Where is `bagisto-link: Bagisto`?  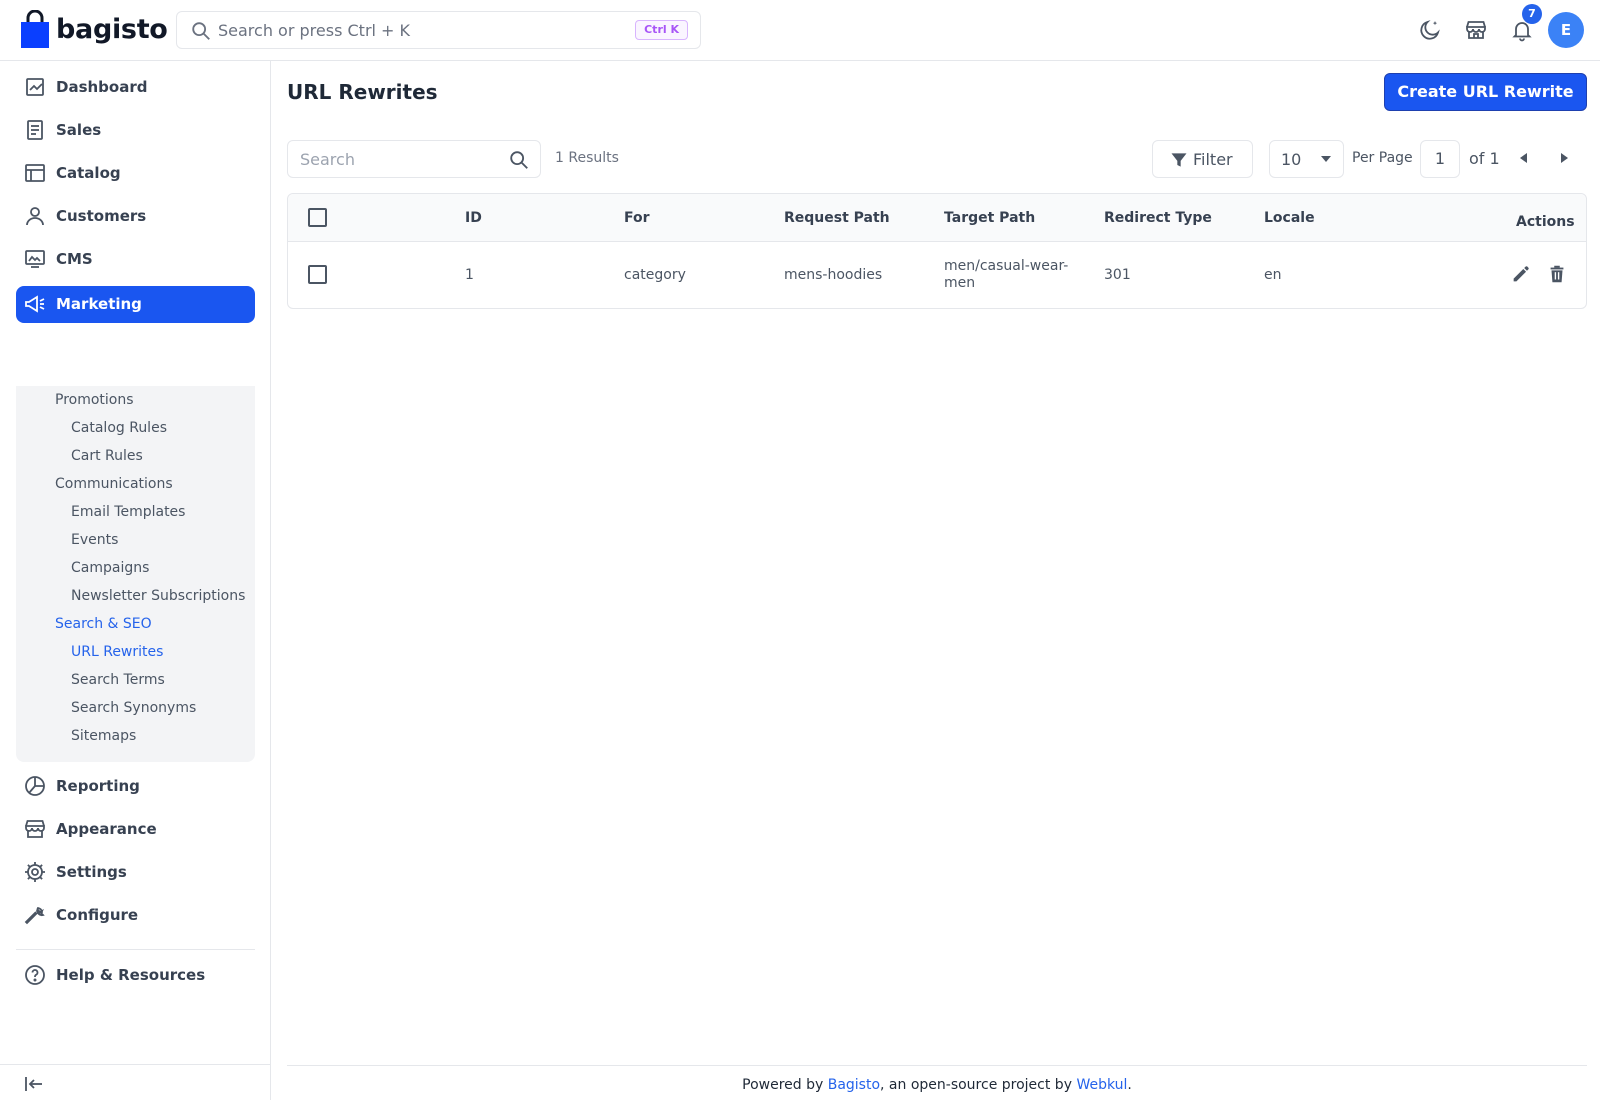 bagisto-link: Bagisto is located at coordinates (854, 1085).